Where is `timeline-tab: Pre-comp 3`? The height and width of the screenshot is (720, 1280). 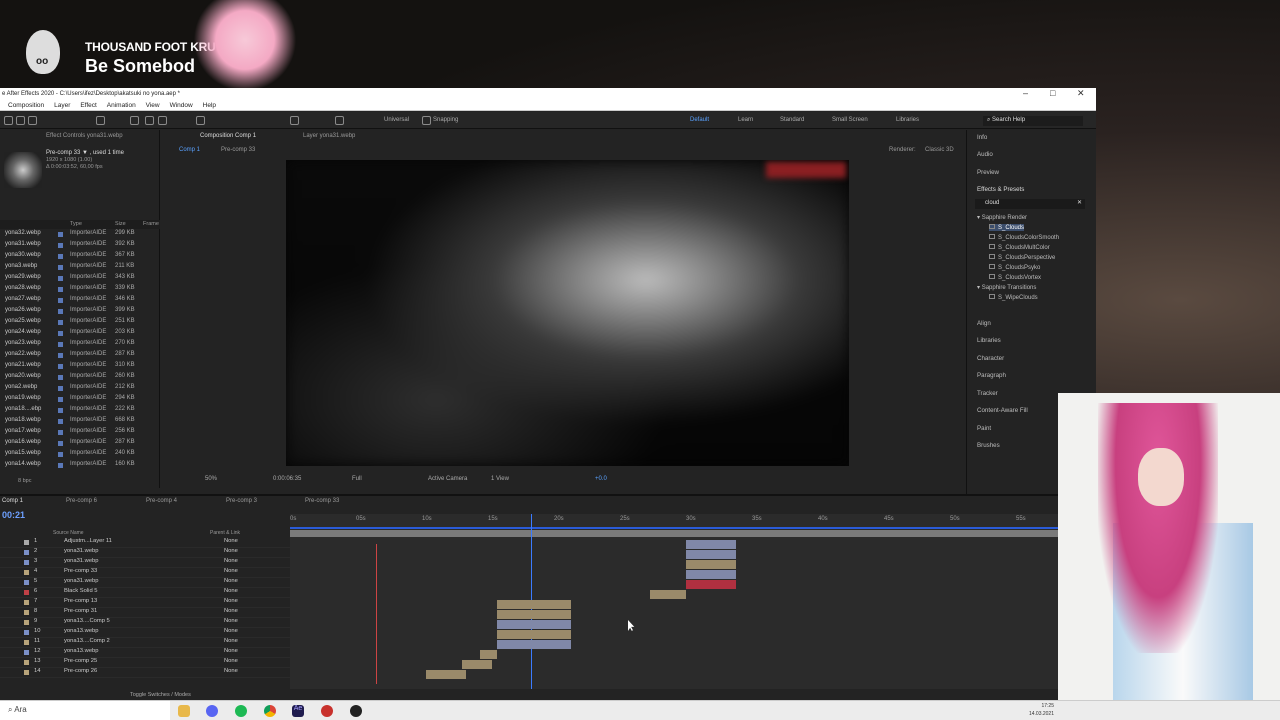 timeline-tab: Pre-comp 3 is located at coordinates (241, 501).